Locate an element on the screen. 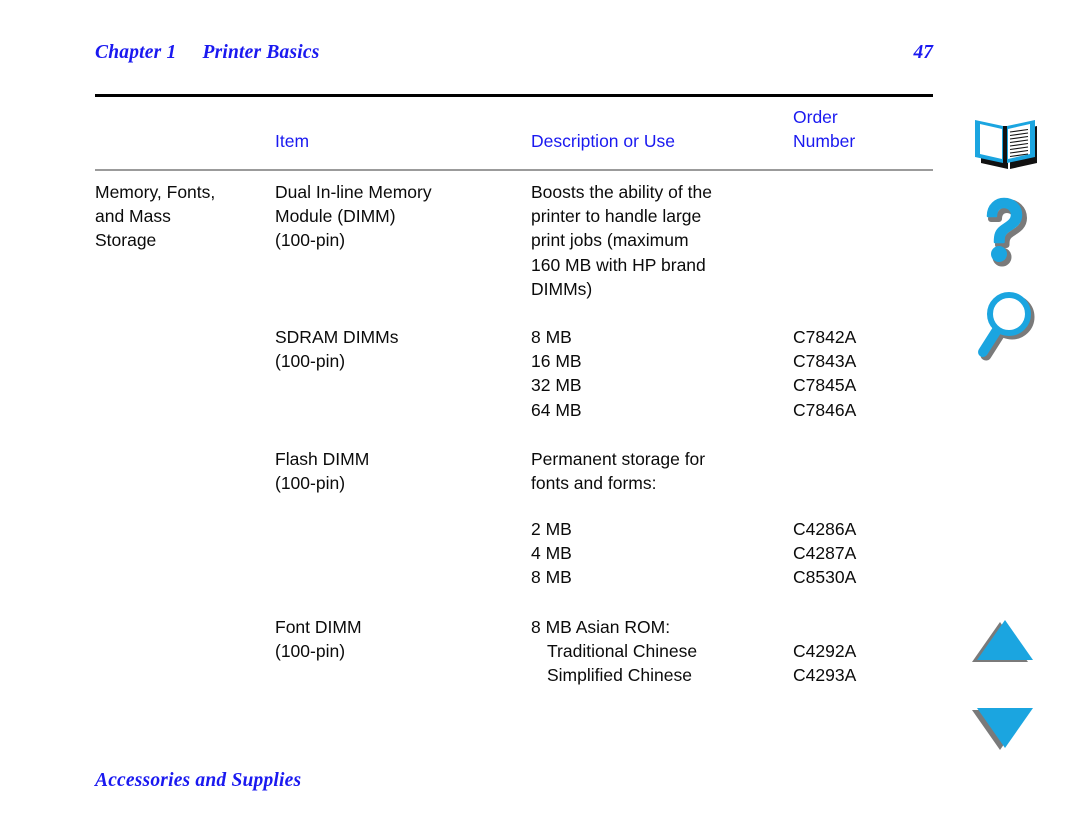 The image size is (1080, 834). question-mark-icon is located at coordinates (1005, 235).